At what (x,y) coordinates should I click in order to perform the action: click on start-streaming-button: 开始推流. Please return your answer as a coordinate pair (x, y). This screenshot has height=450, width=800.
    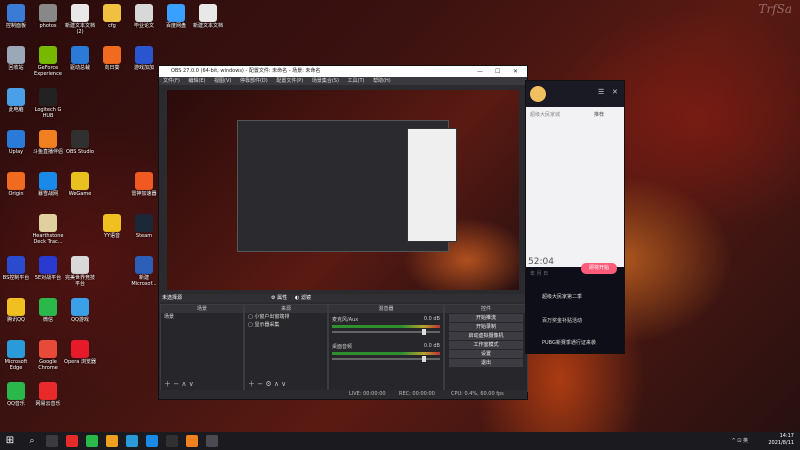
    Looking at the image, I should click on (486, 318).